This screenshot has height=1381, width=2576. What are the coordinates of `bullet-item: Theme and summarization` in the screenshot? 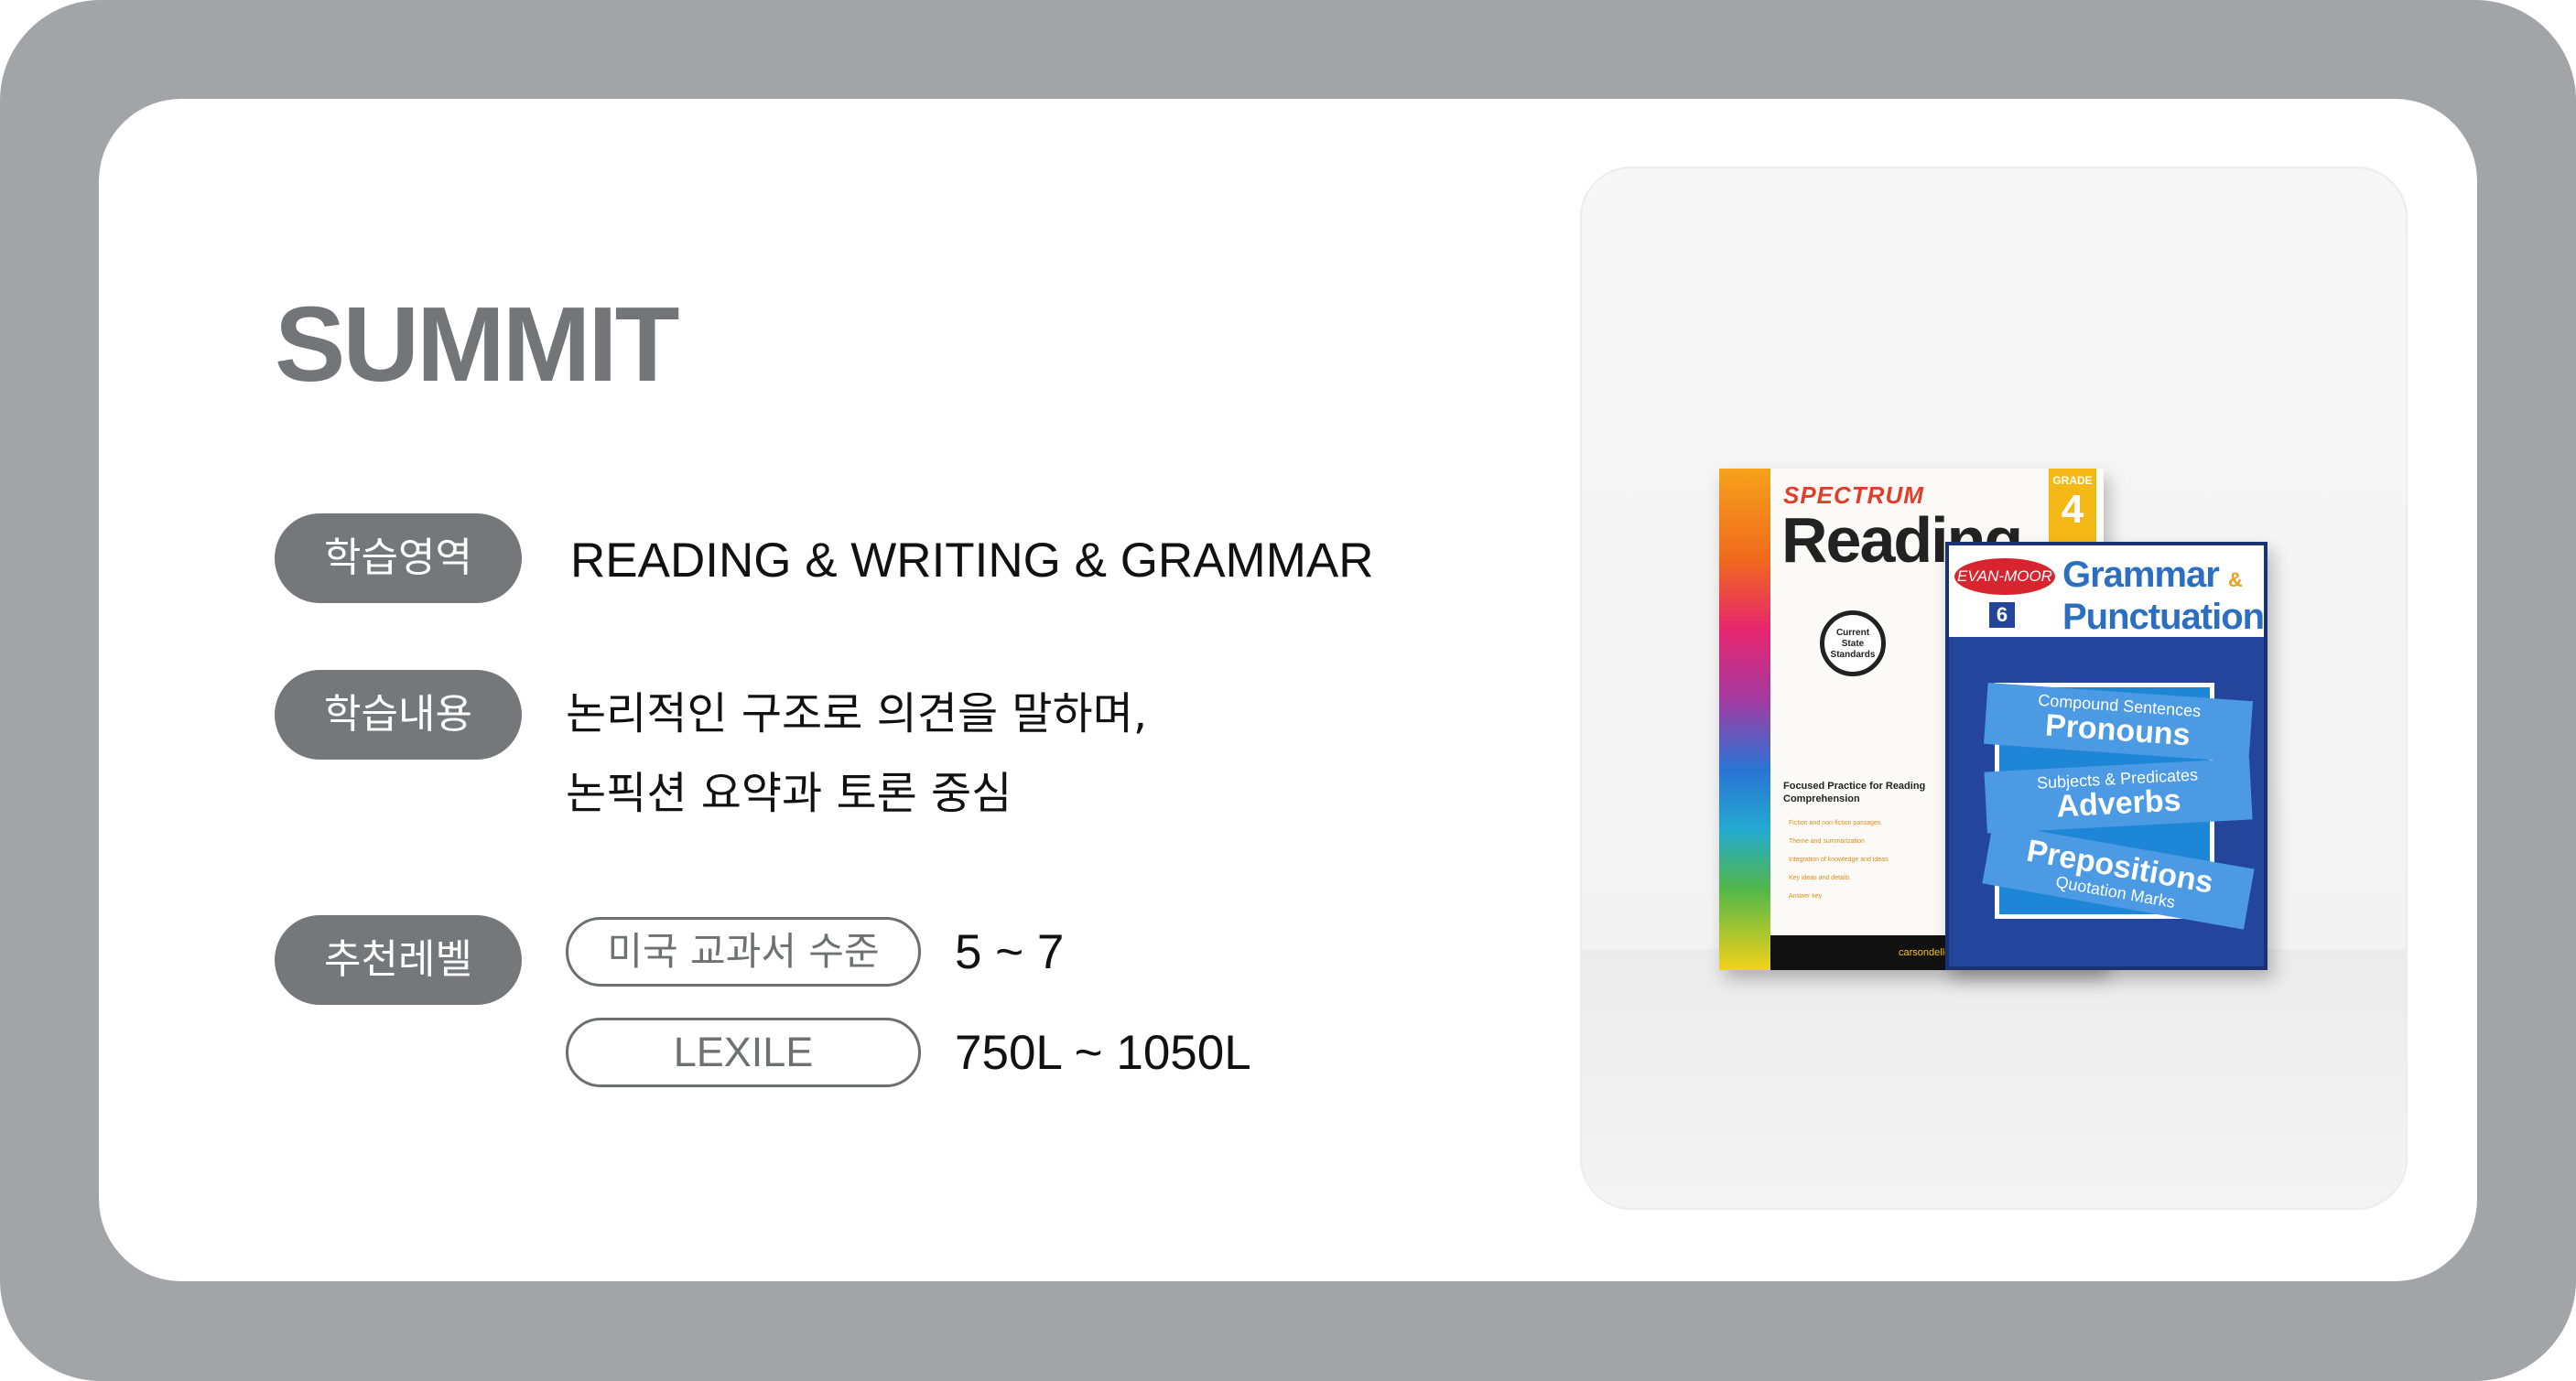 It's located at (1827, 841).